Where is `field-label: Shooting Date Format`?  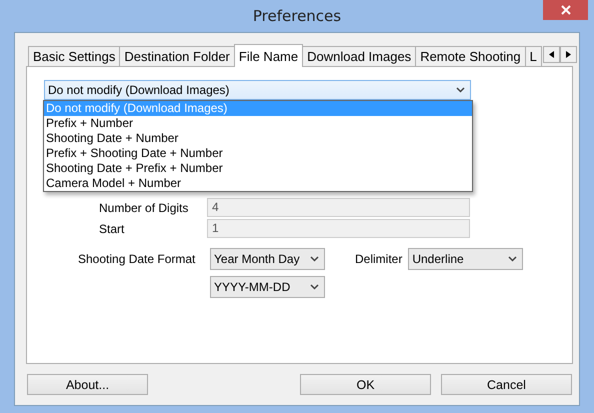 field-label: Shooting Date Format is located at coordinates (136, 259).